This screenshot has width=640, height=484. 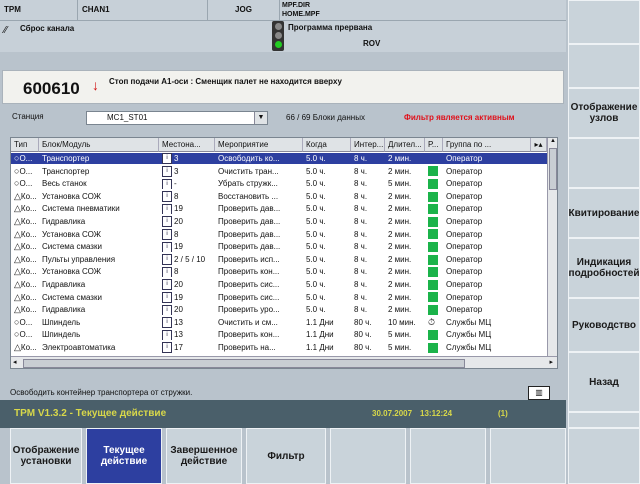 I want to click on scroll-left-icon: ◂, so click(x=15, y=362).